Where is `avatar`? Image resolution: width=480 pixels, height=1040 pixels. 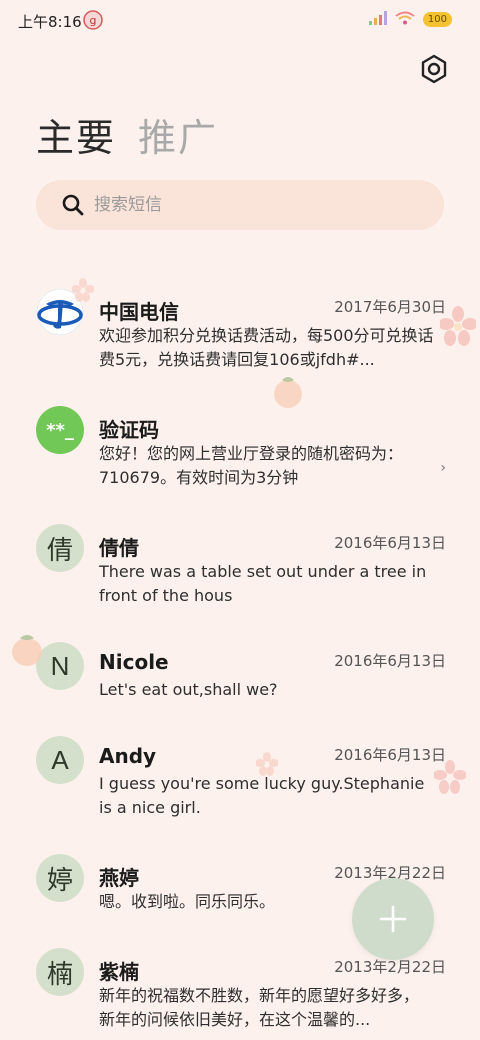
avatar is located at coordinates (60, 312).